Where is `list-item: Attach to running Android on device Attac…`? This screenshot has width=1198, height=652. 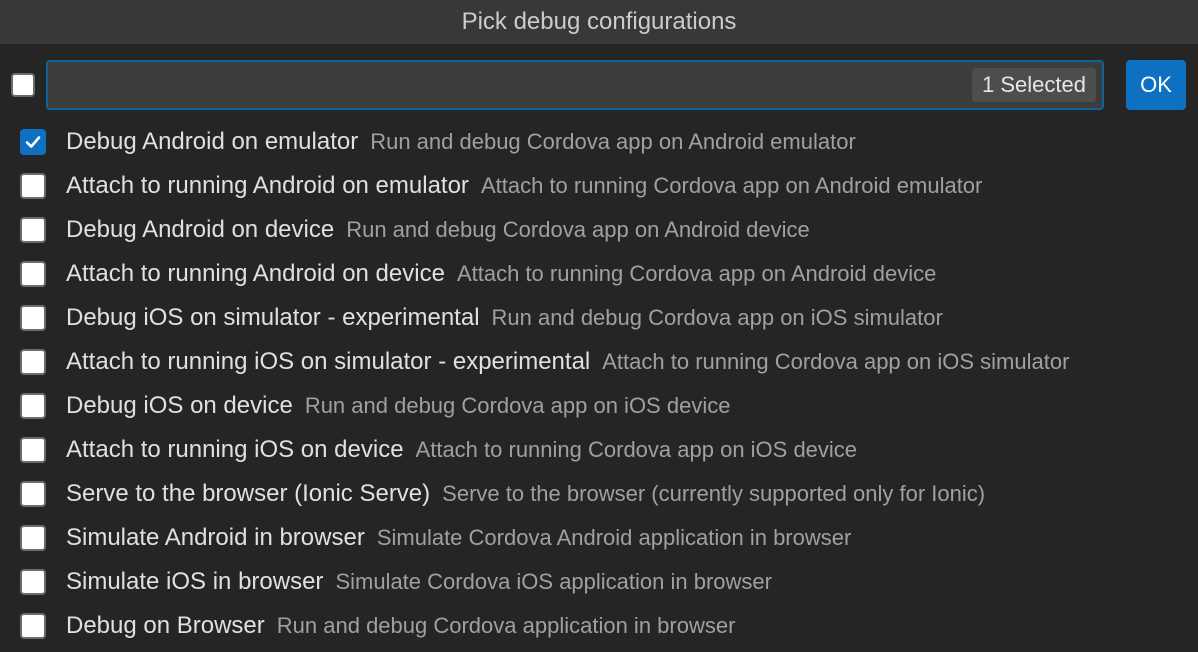
list-item: Attach to running Android on device Attac… is located at coordinates (599, 274).